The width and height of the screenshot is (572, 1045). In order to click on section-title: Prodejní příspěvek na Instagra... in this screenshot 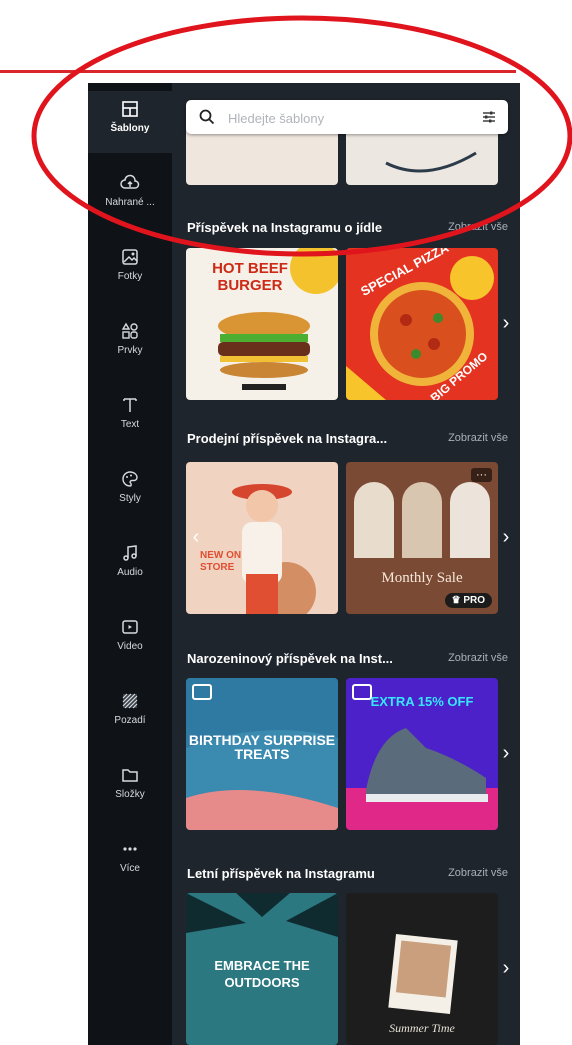, I will do `click(287, 438)`.